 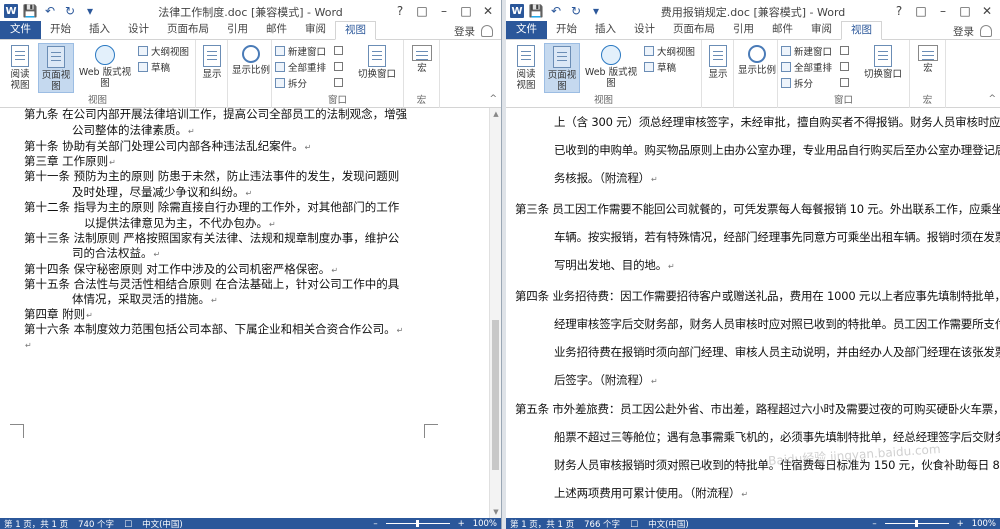 I want to click on doc-line: 及时处理，尽量减少争议和纠纷。↵, so click(x=162, y=192).